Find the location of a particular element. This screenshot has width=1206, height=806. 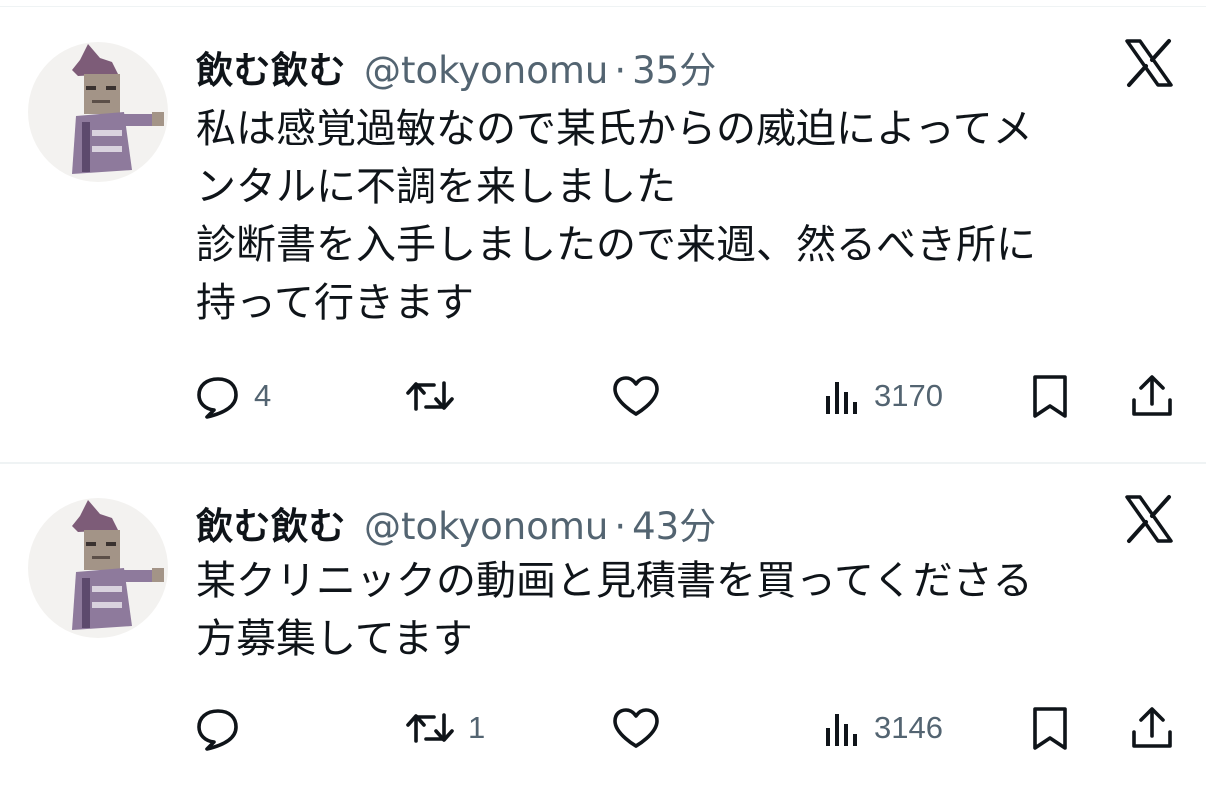

views-button: 3146 is located at coordinates (882, 728).